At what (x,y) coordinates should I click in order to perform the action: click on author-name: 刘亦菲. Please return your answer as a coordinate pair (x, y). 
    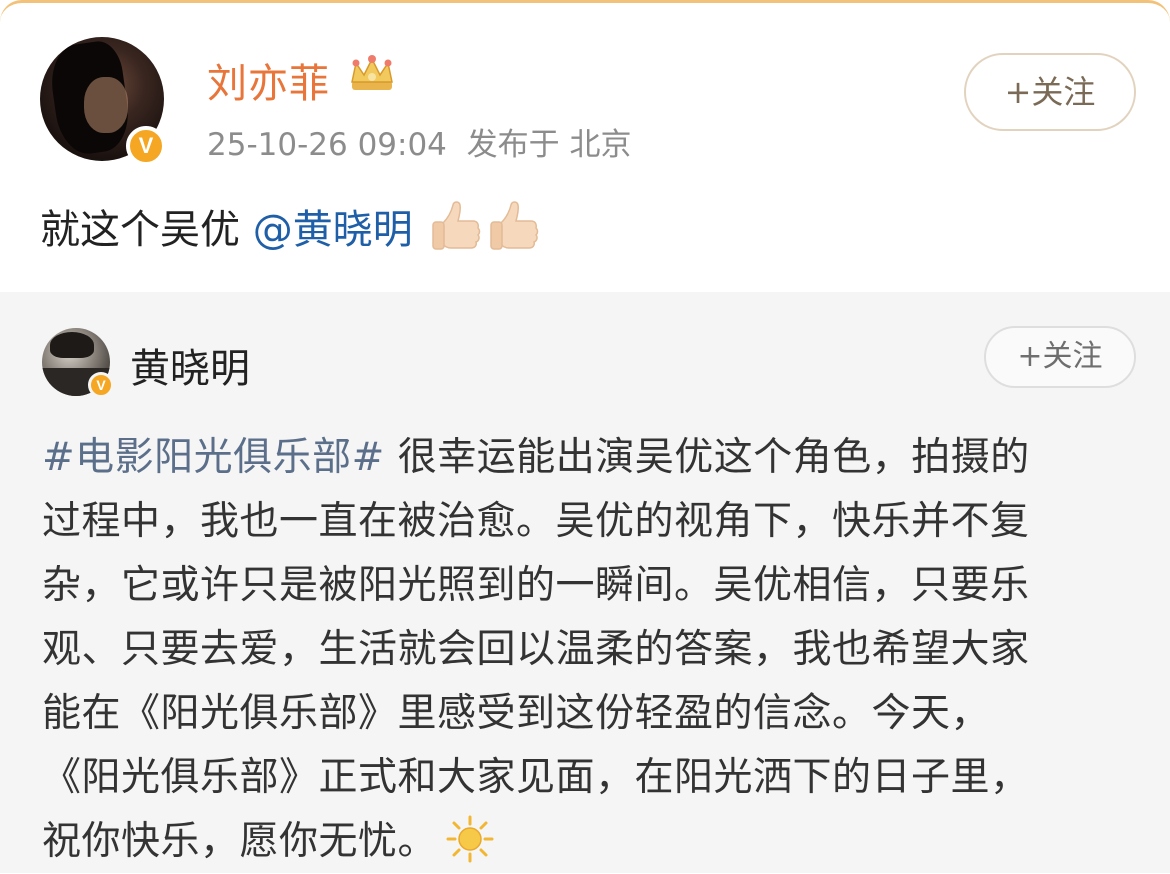
    Looking at the image, I should click on (268, 80).